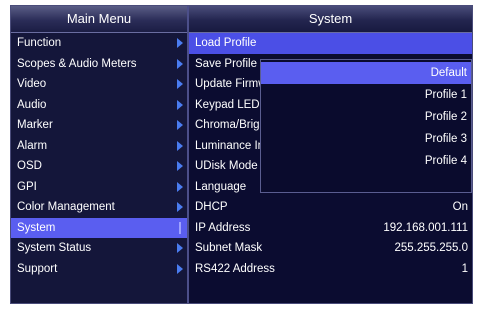 The image size is (479, 309). I want to click on menu-item-label: Color Management, so click(66, 207).